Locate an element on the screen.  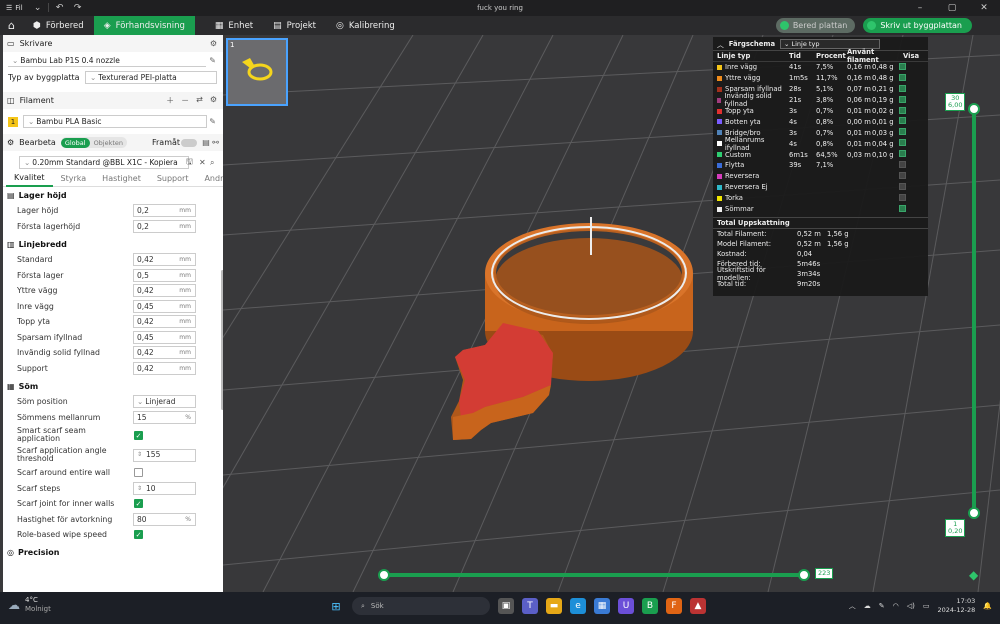
move-end-handle is located at coordinates (804, 575).